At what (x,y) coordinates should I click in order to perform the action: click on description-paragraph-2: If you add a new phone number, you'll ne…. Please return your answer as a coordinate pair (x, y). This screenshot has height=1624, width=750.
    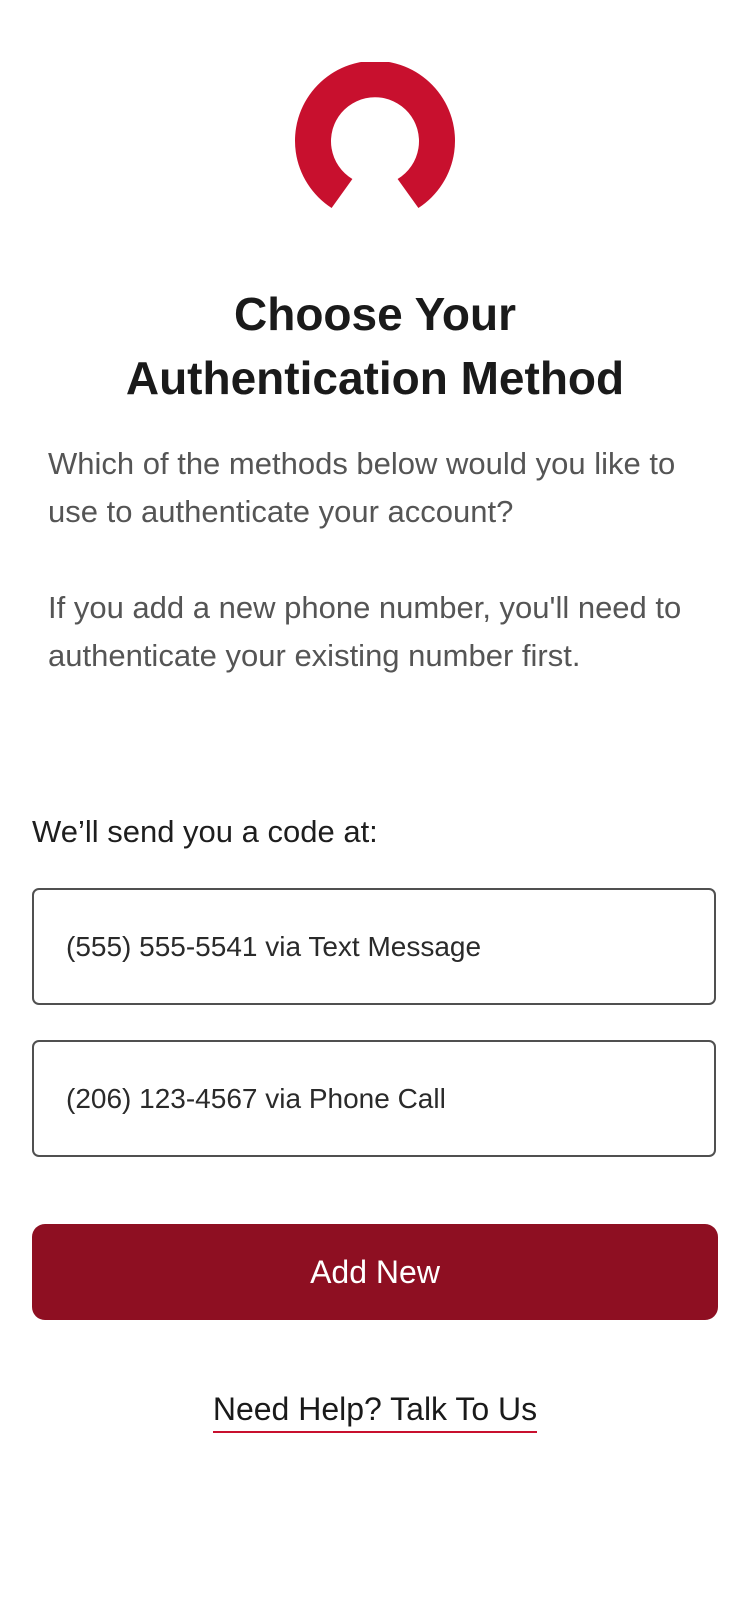
    Looking at the image, I should click on (365, 631).